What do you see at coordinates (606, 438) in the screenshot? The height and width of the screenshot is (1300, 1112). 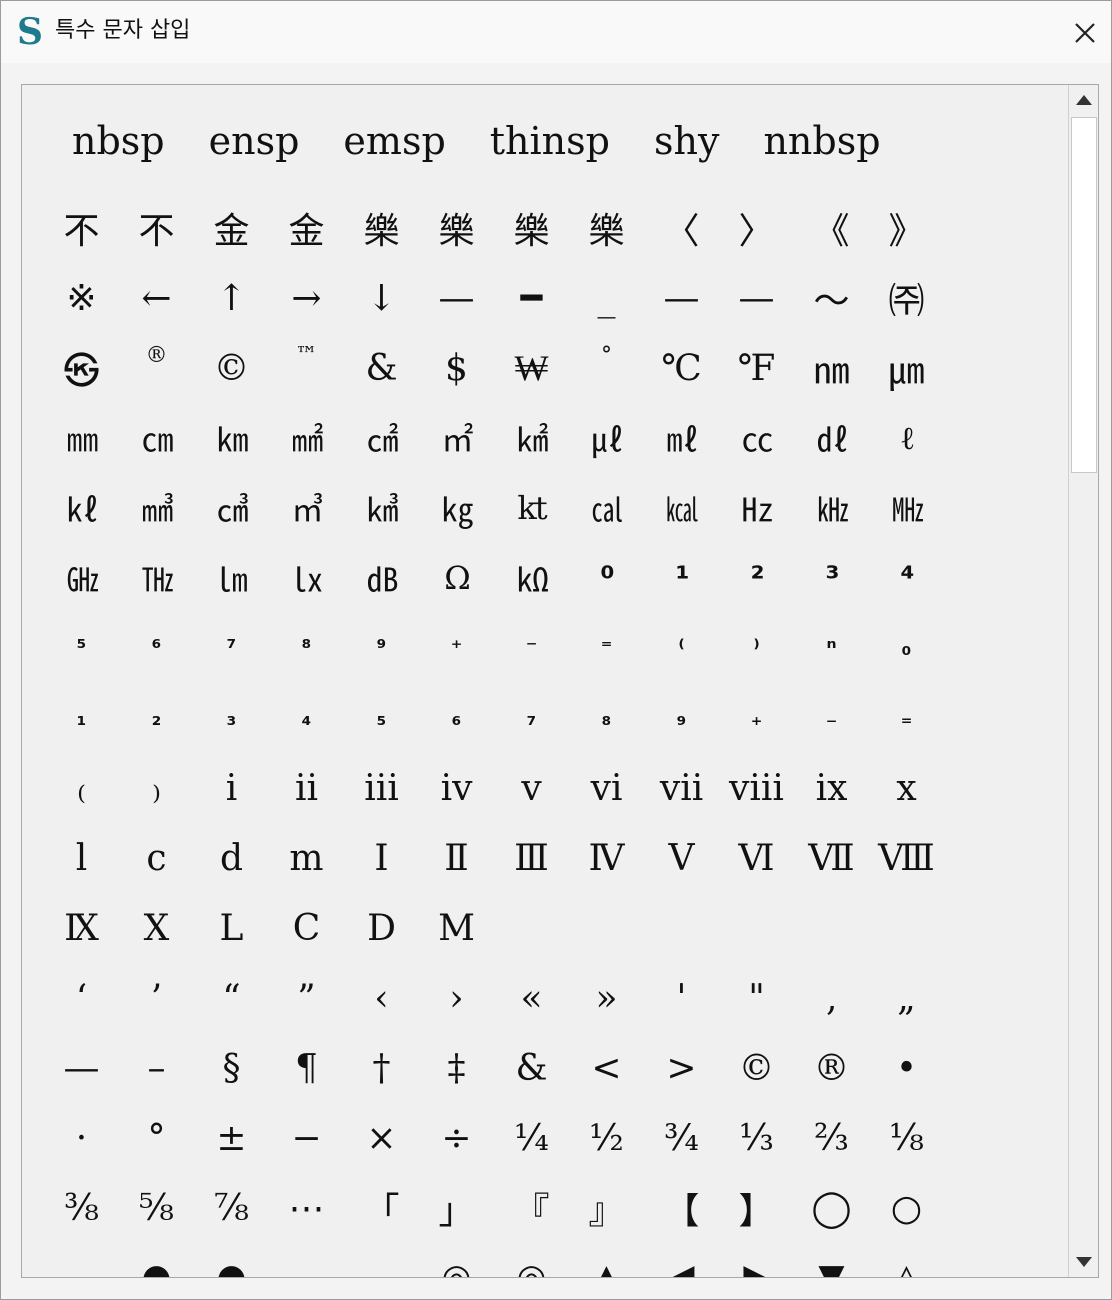 I see `char-cell: ㎕` at bounding box center [606, 438].